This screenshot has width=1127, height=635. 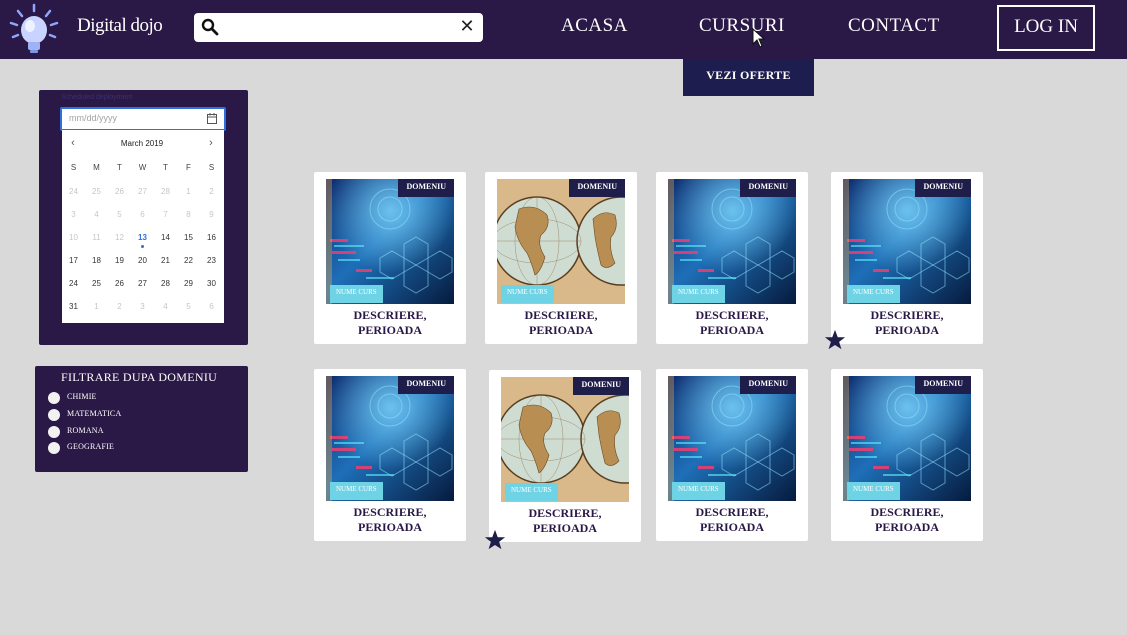 I want to click on logo-text: Digital dojo, so click(x=120, y=26).